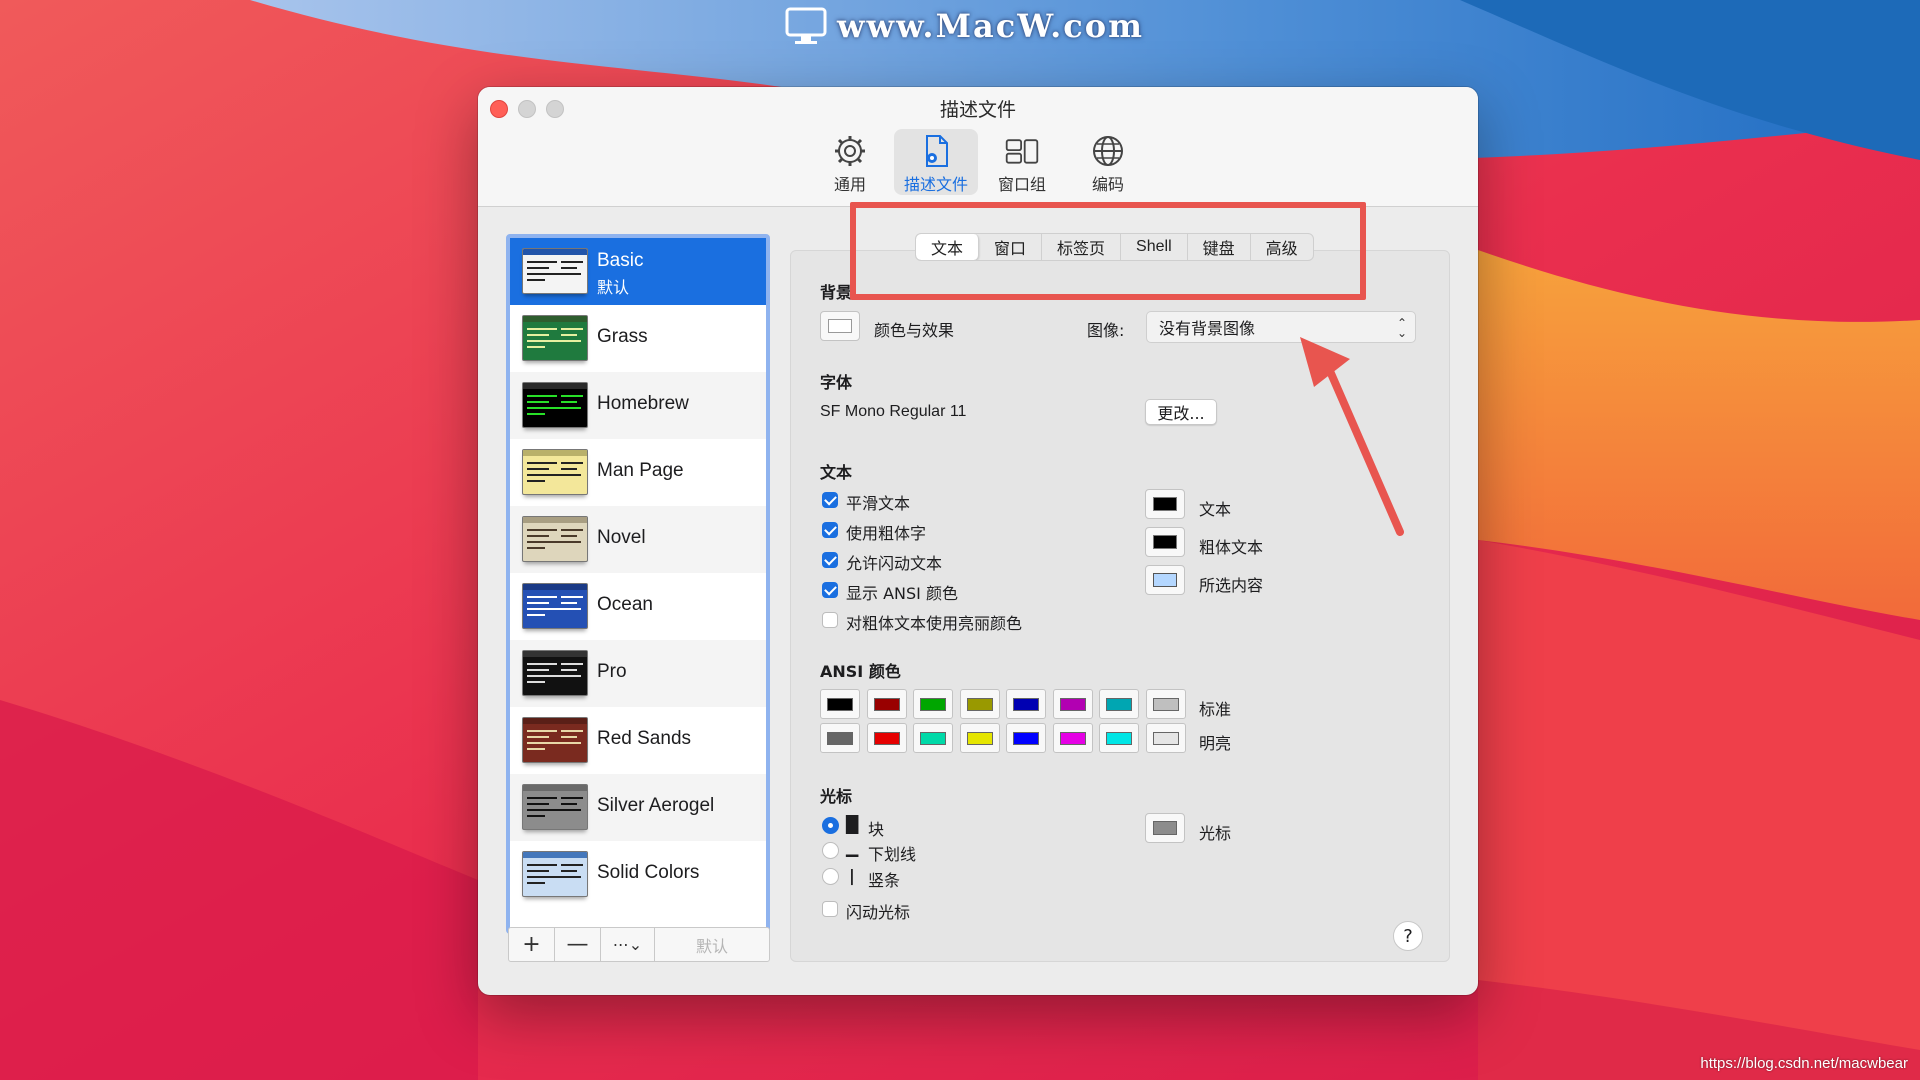 Image resolution: width=1920 pixels, height=1080 pixels. What do you see at coordinates (1154, 247) in the screenshot?
I see `tab-shell: Shell` at bounding box center [1154, 247].